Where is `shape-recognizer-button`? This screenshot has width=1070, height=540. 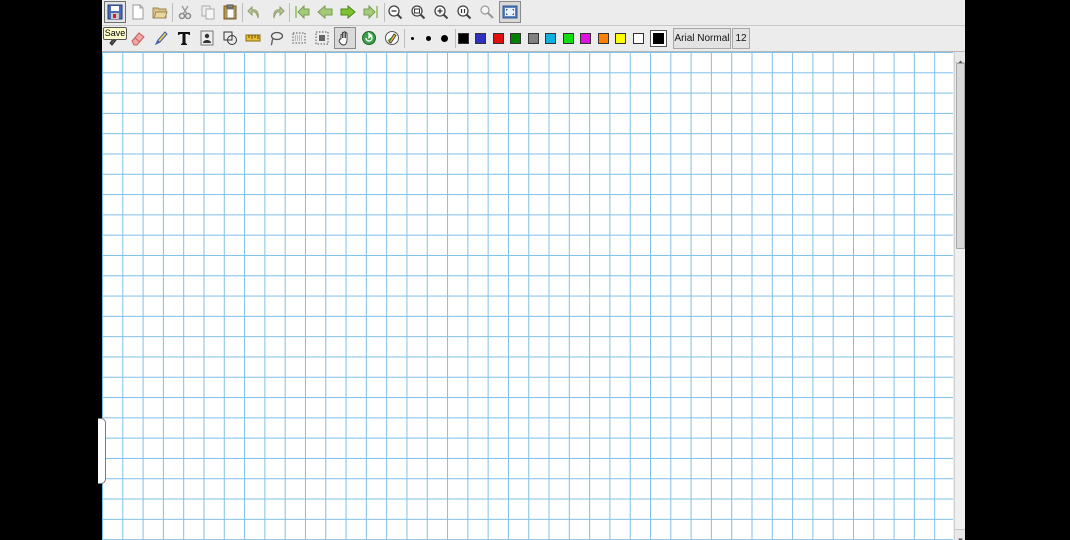 shape-recognizer-button is located at coordinates (392, 38).